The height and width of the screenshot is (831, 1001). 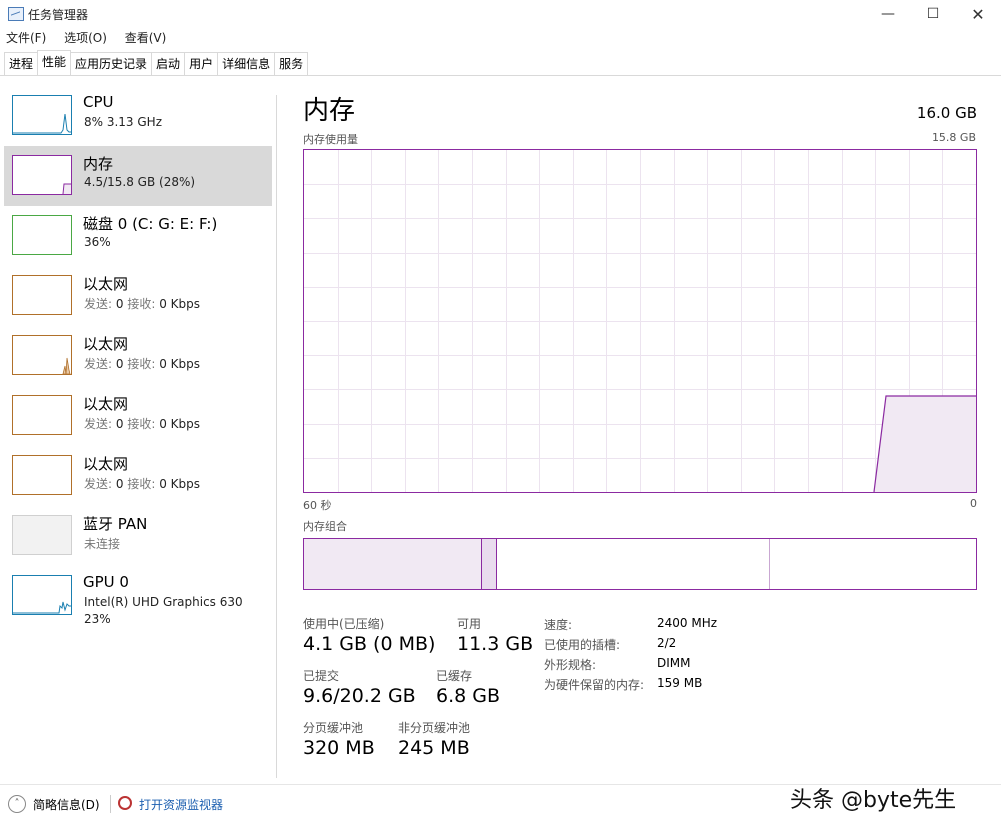 I want to click on watermark: 头条 @byte先生, so click(x=873, y=800).